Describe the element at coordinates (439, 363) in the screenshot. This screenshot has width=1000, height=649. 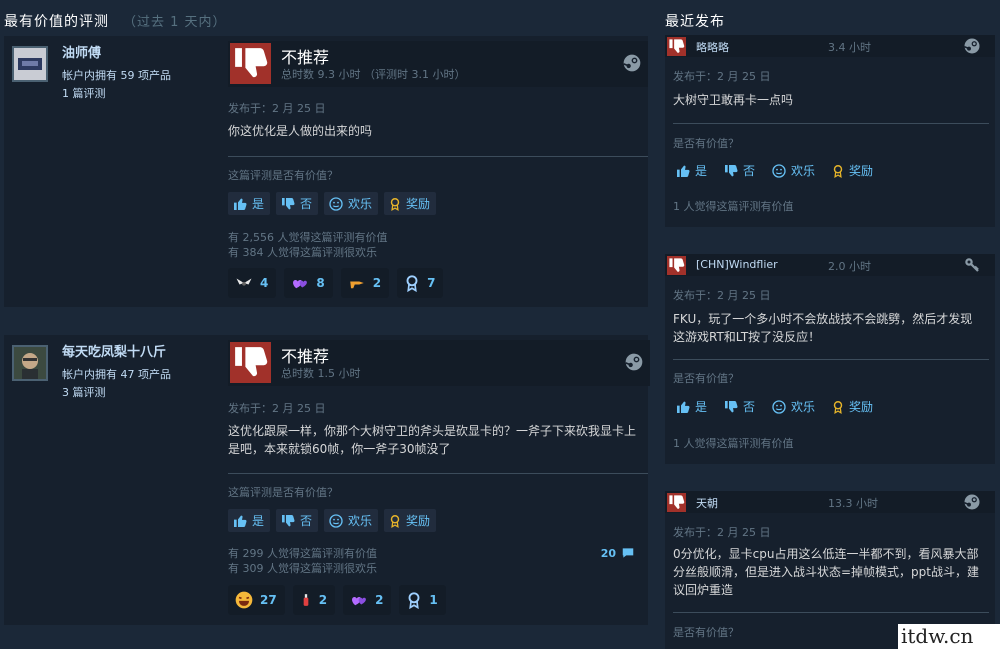
I see `review-verdict-bar: 不推荐 总时数 1.5 小时` at that location.